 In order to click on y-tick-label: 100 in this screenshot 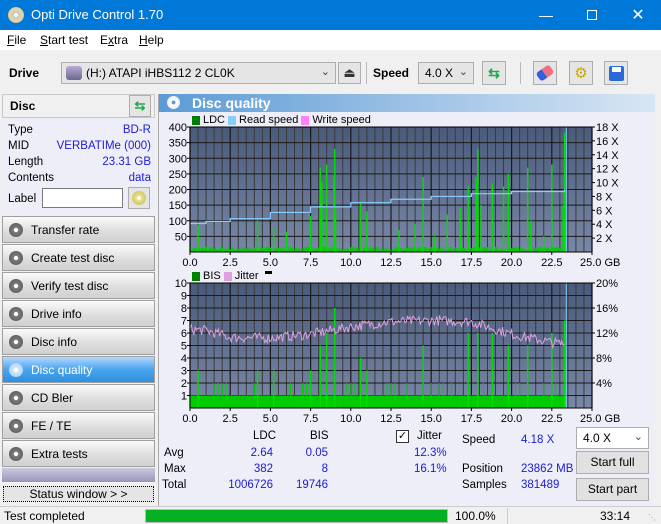, I will do `click(178, 222)`.